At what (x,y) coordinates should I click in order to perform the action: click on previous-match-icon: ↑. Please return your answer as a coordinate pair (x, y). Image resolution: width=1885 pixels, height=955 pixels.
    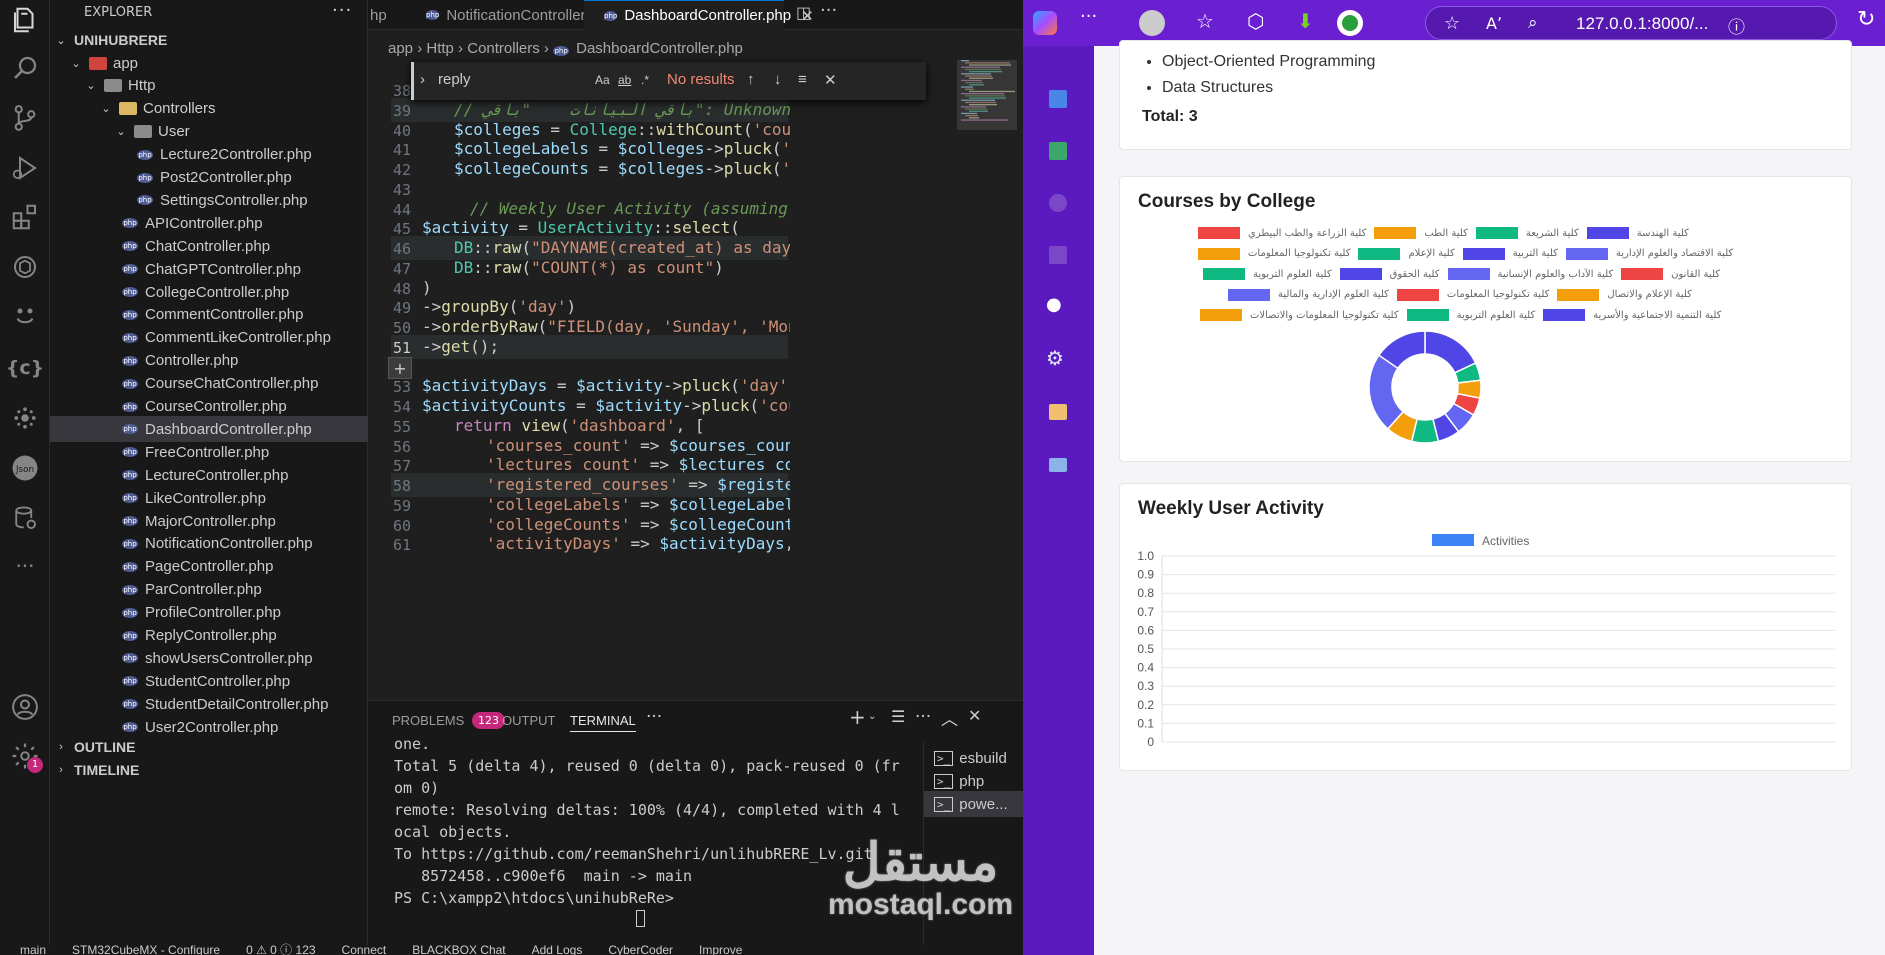
    Looking at the image, I should click on (751, 79).